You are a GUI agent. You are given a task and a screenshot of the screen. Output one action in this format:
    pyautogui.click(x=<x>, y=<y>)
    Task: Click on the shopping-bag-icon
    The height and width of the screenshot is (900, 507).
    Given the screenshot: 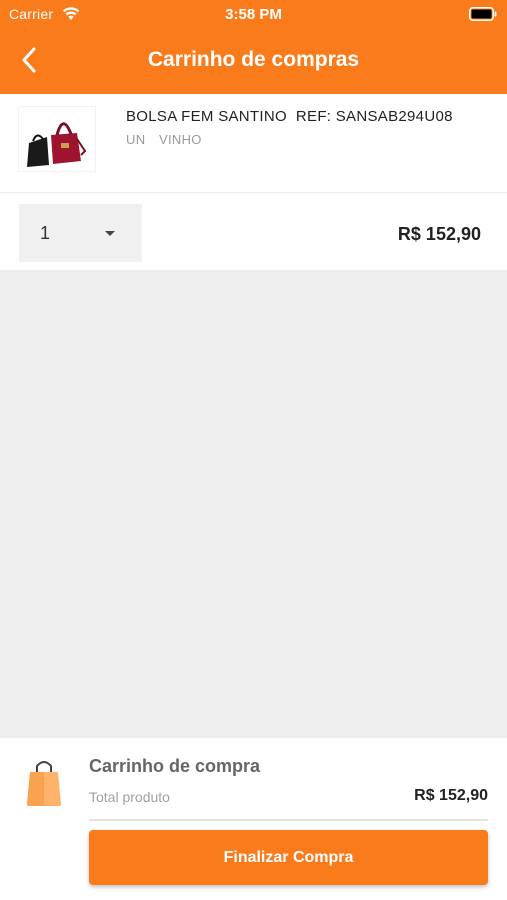 What is the action you would take?
    pyautogui.click(x=44, y=783)
    